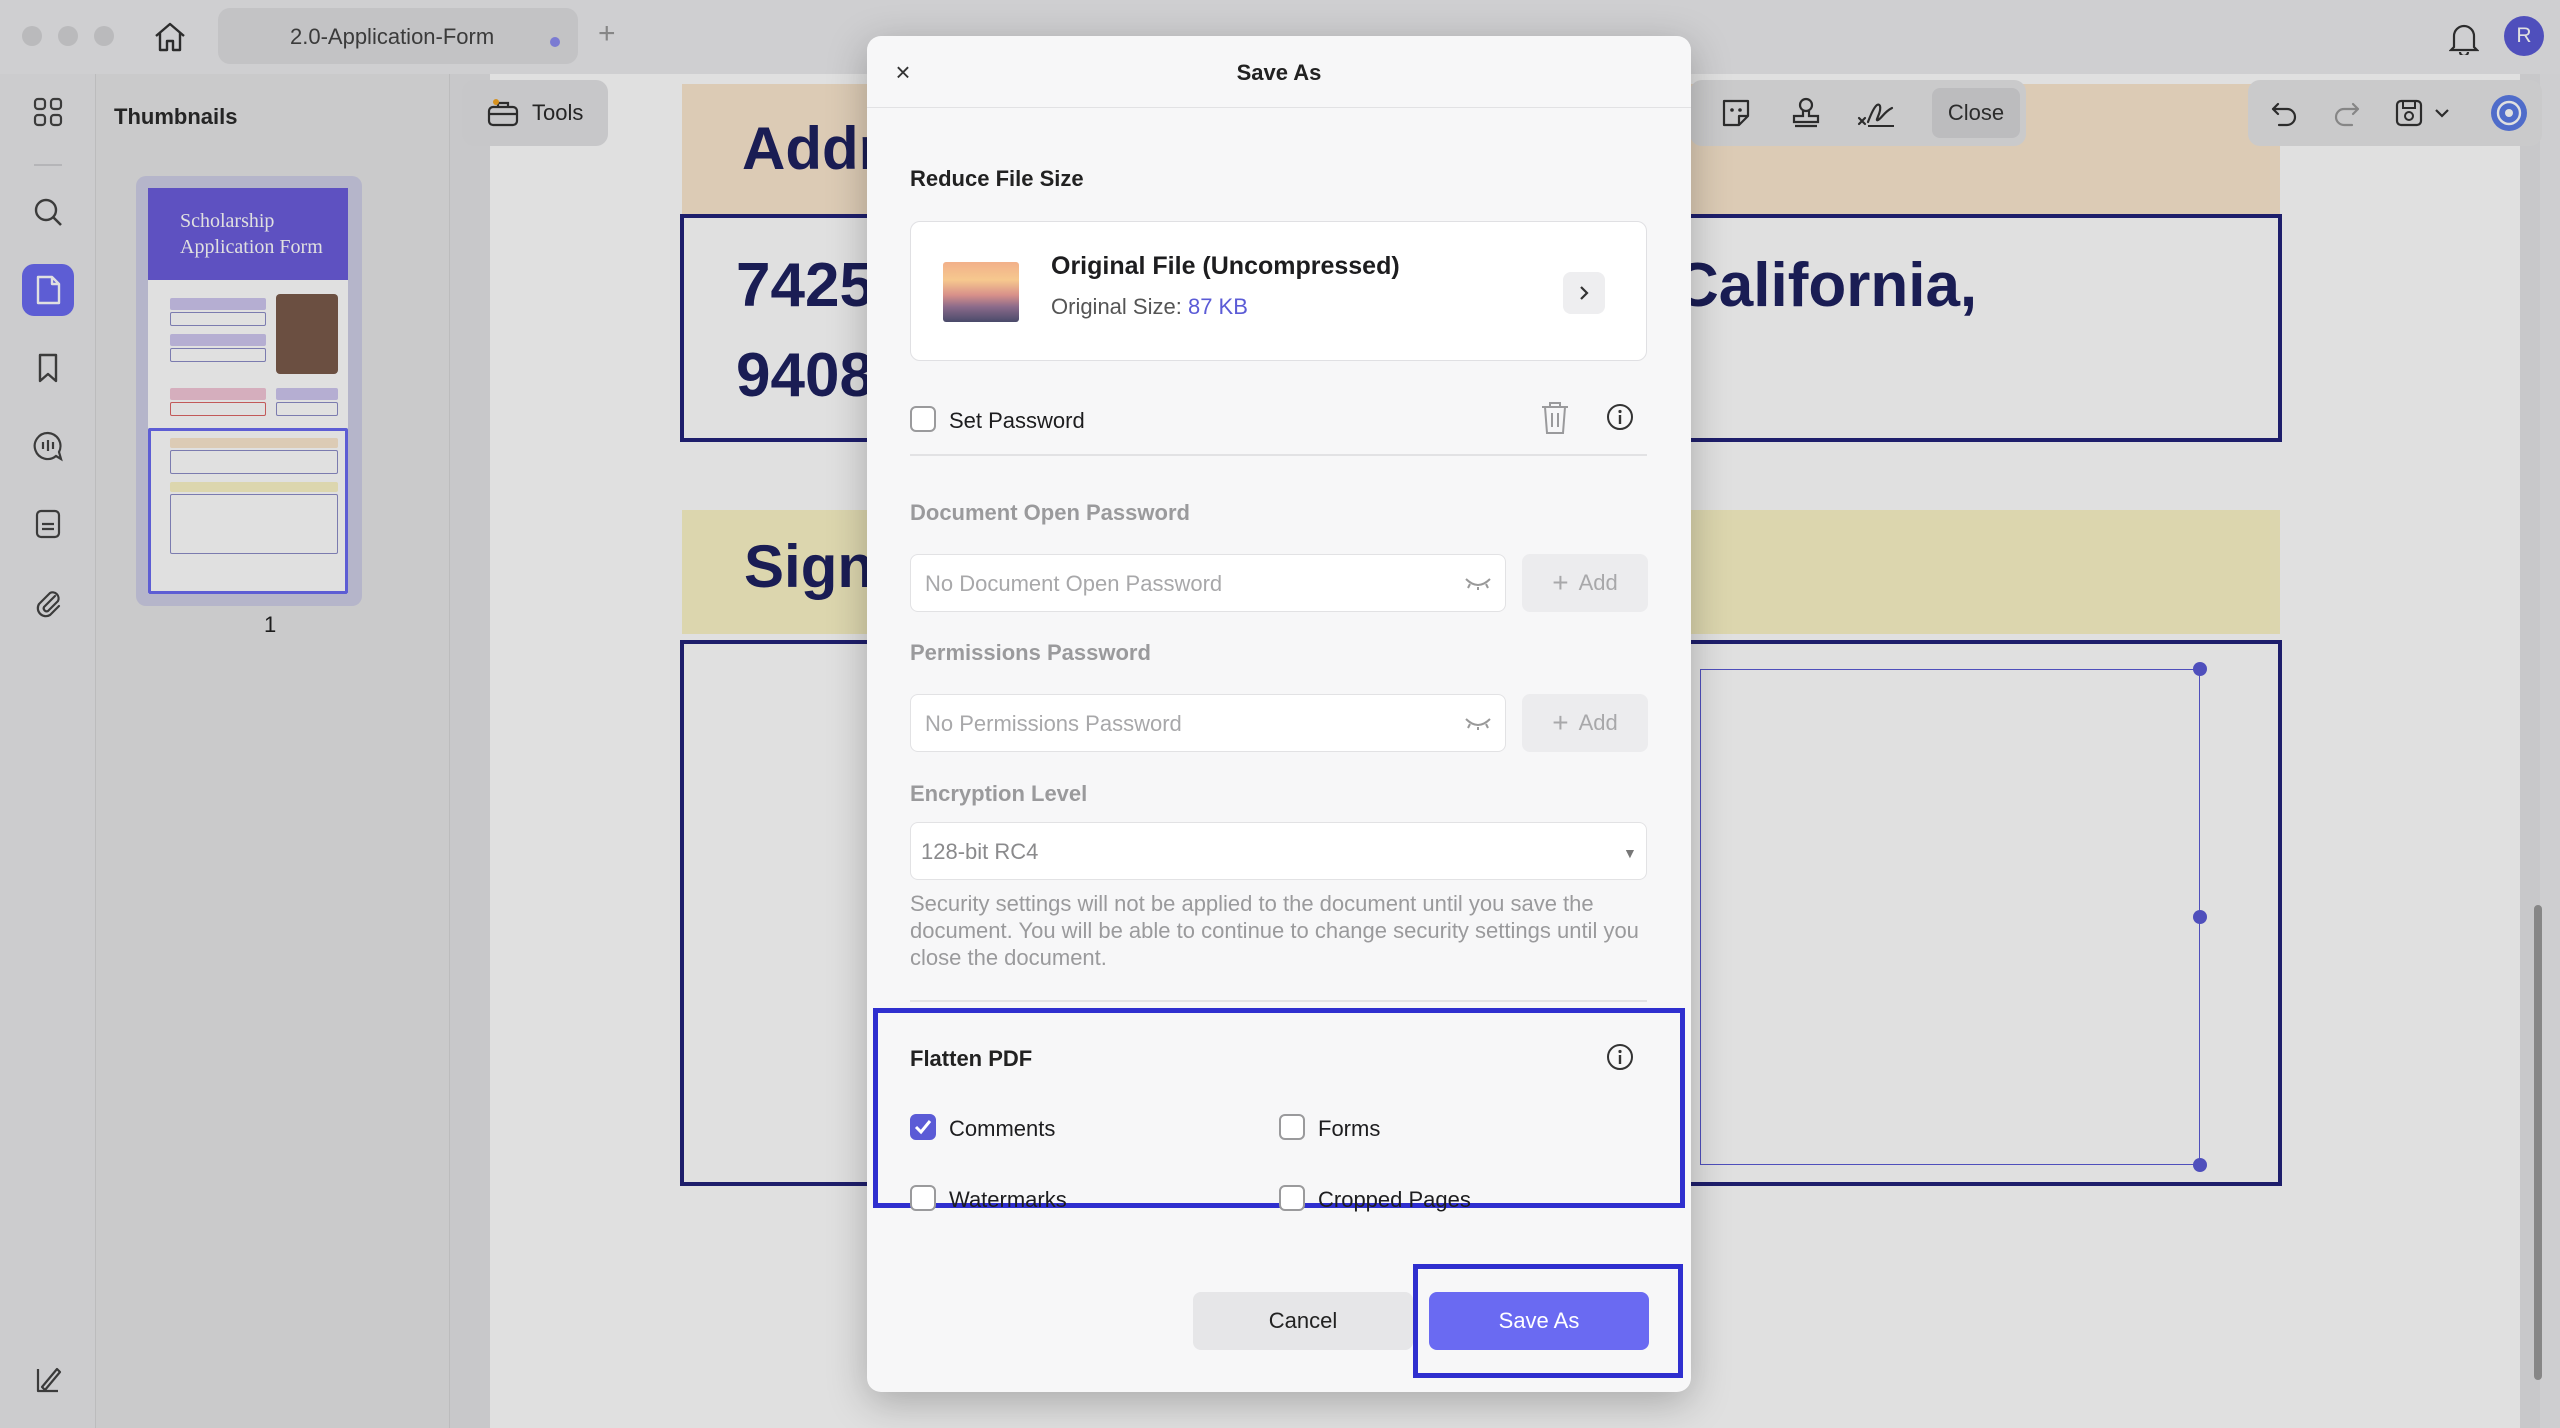  I want to click on open-password-input: No Document Open Password, so click(1208, 583).